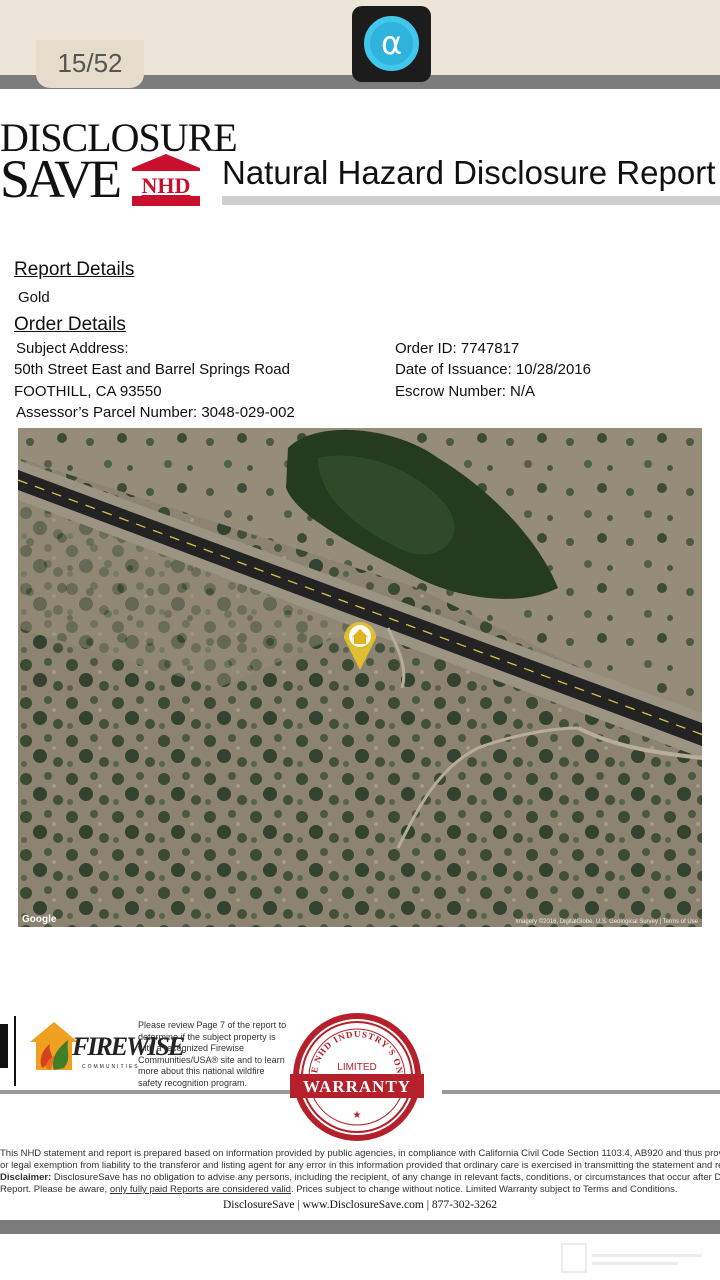 The width and height of the screenshot is (720, 1280). What do you see at coordinates (523, 391) in the screenshot?
I see `escrow-value: N/A` at bounding box center [523, 391].